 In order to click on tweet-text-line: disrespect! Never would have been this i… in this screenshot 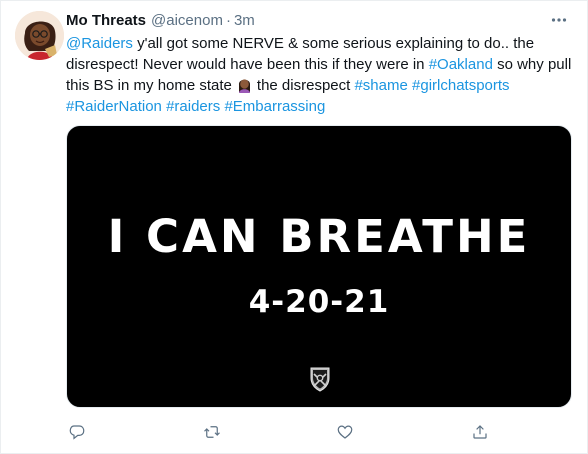, I will do `click(318, 64)`.